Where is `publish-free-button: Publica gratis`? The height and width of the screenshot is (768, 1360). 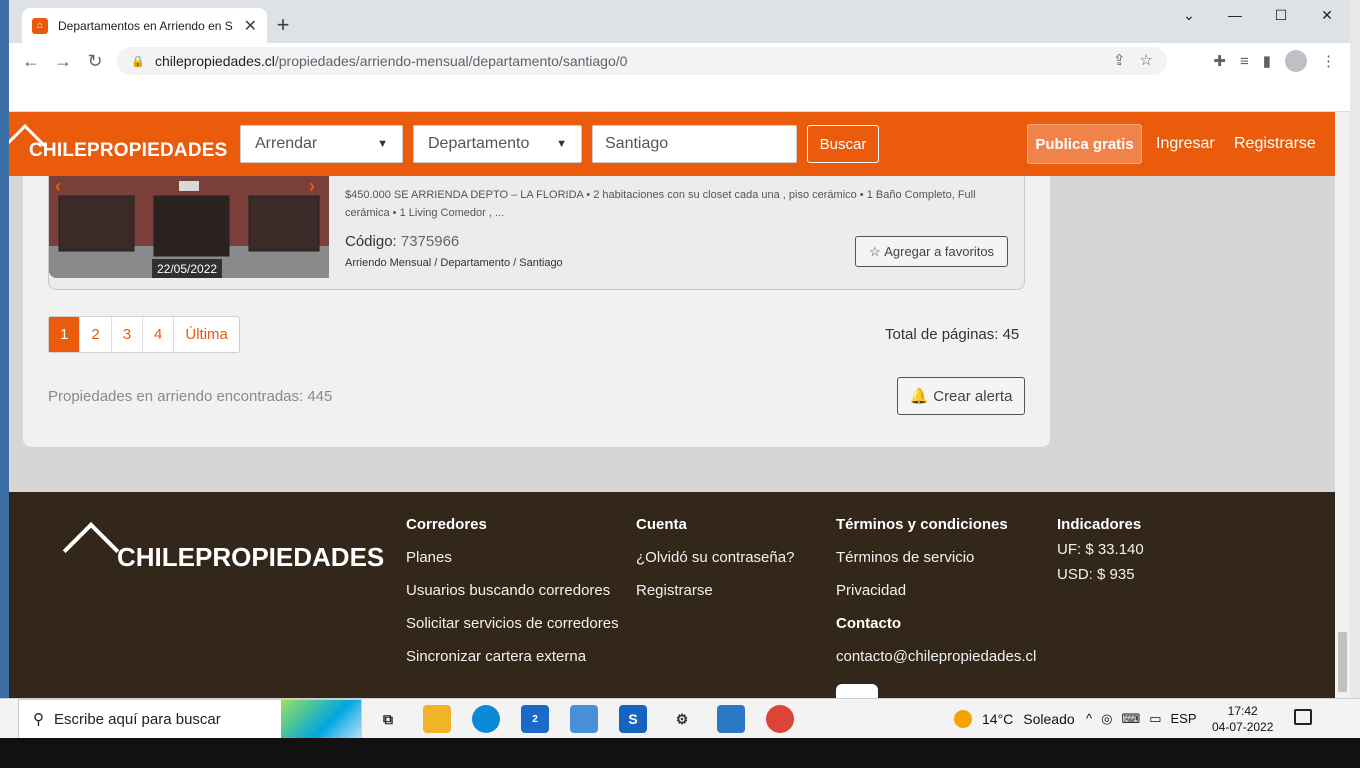 publish-free-button: Publica gratis is located at coordinates (1084, 144).